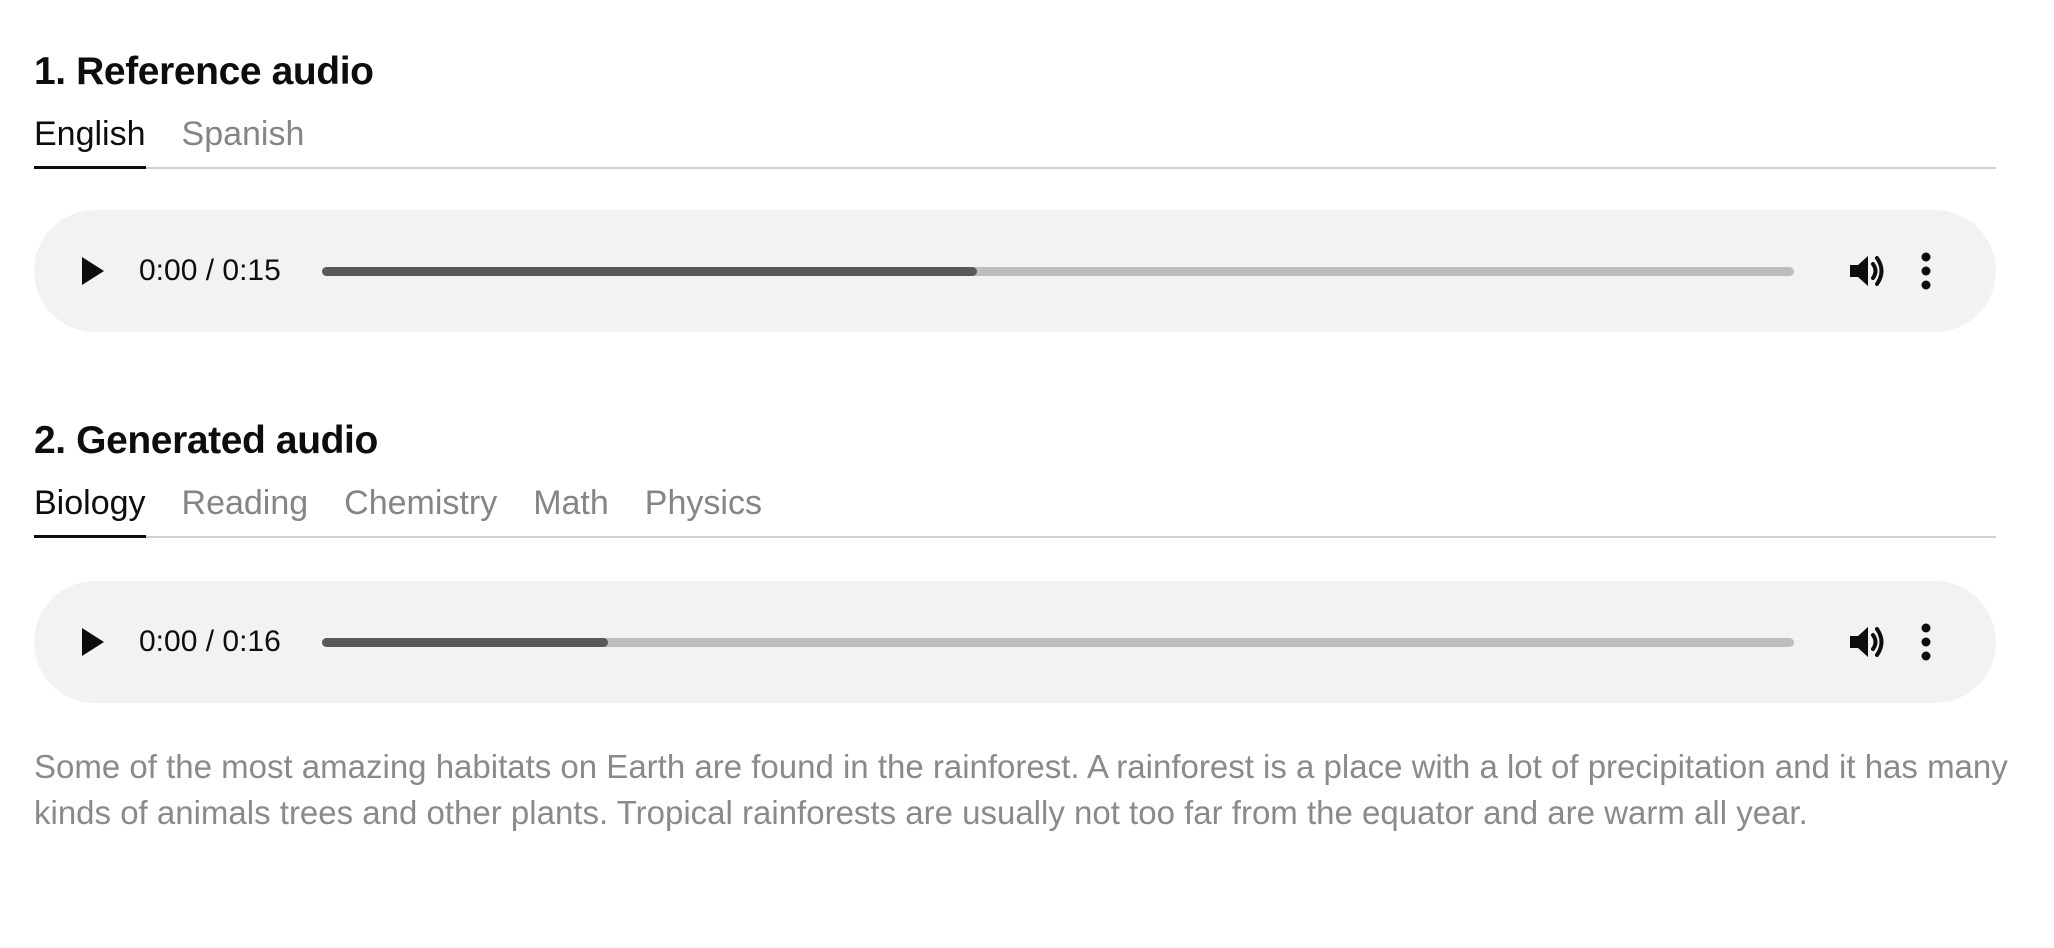 The width and height of the screenshot is (2054, 948). I want to click on generated-audio-heading: 2. Generated audio, so click(206, 440).